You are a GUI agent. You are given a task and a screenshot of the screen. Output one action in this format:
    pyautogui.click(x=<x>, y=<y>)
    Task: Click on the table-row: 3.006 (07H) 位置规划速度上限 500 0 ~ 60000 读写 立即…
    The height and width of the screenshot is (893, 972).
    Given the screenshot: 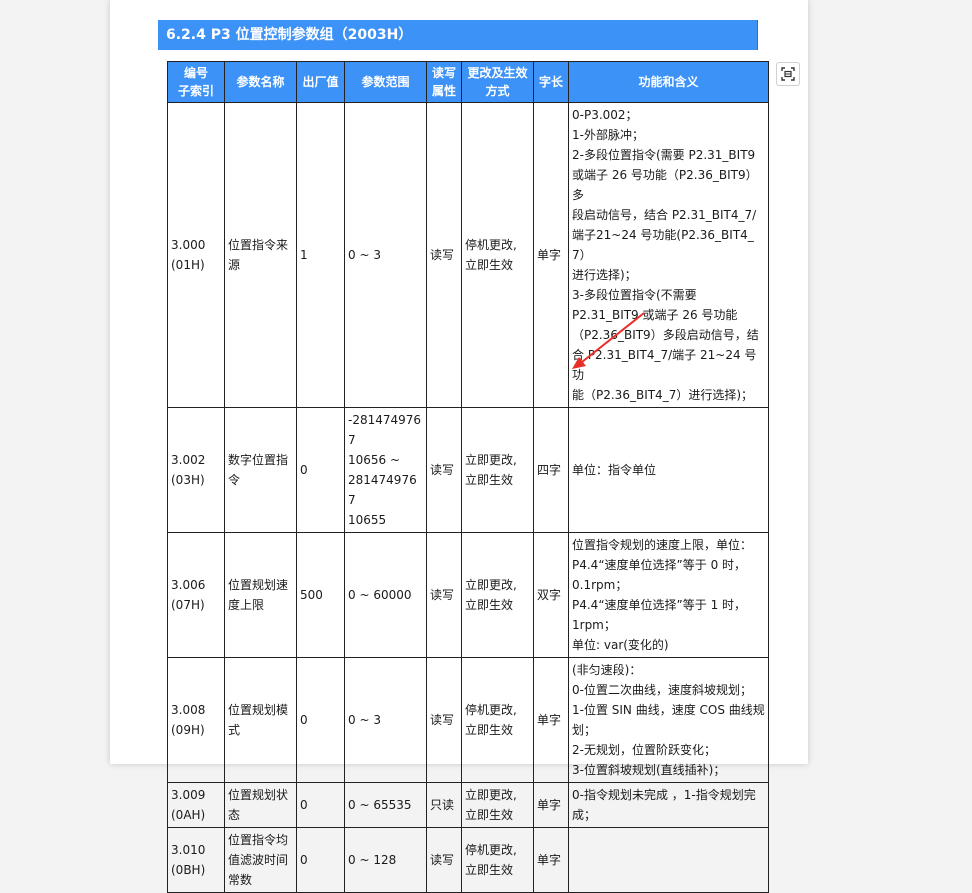 What is the action you would take?
    pyautogui.click(x=468, y=595)
    